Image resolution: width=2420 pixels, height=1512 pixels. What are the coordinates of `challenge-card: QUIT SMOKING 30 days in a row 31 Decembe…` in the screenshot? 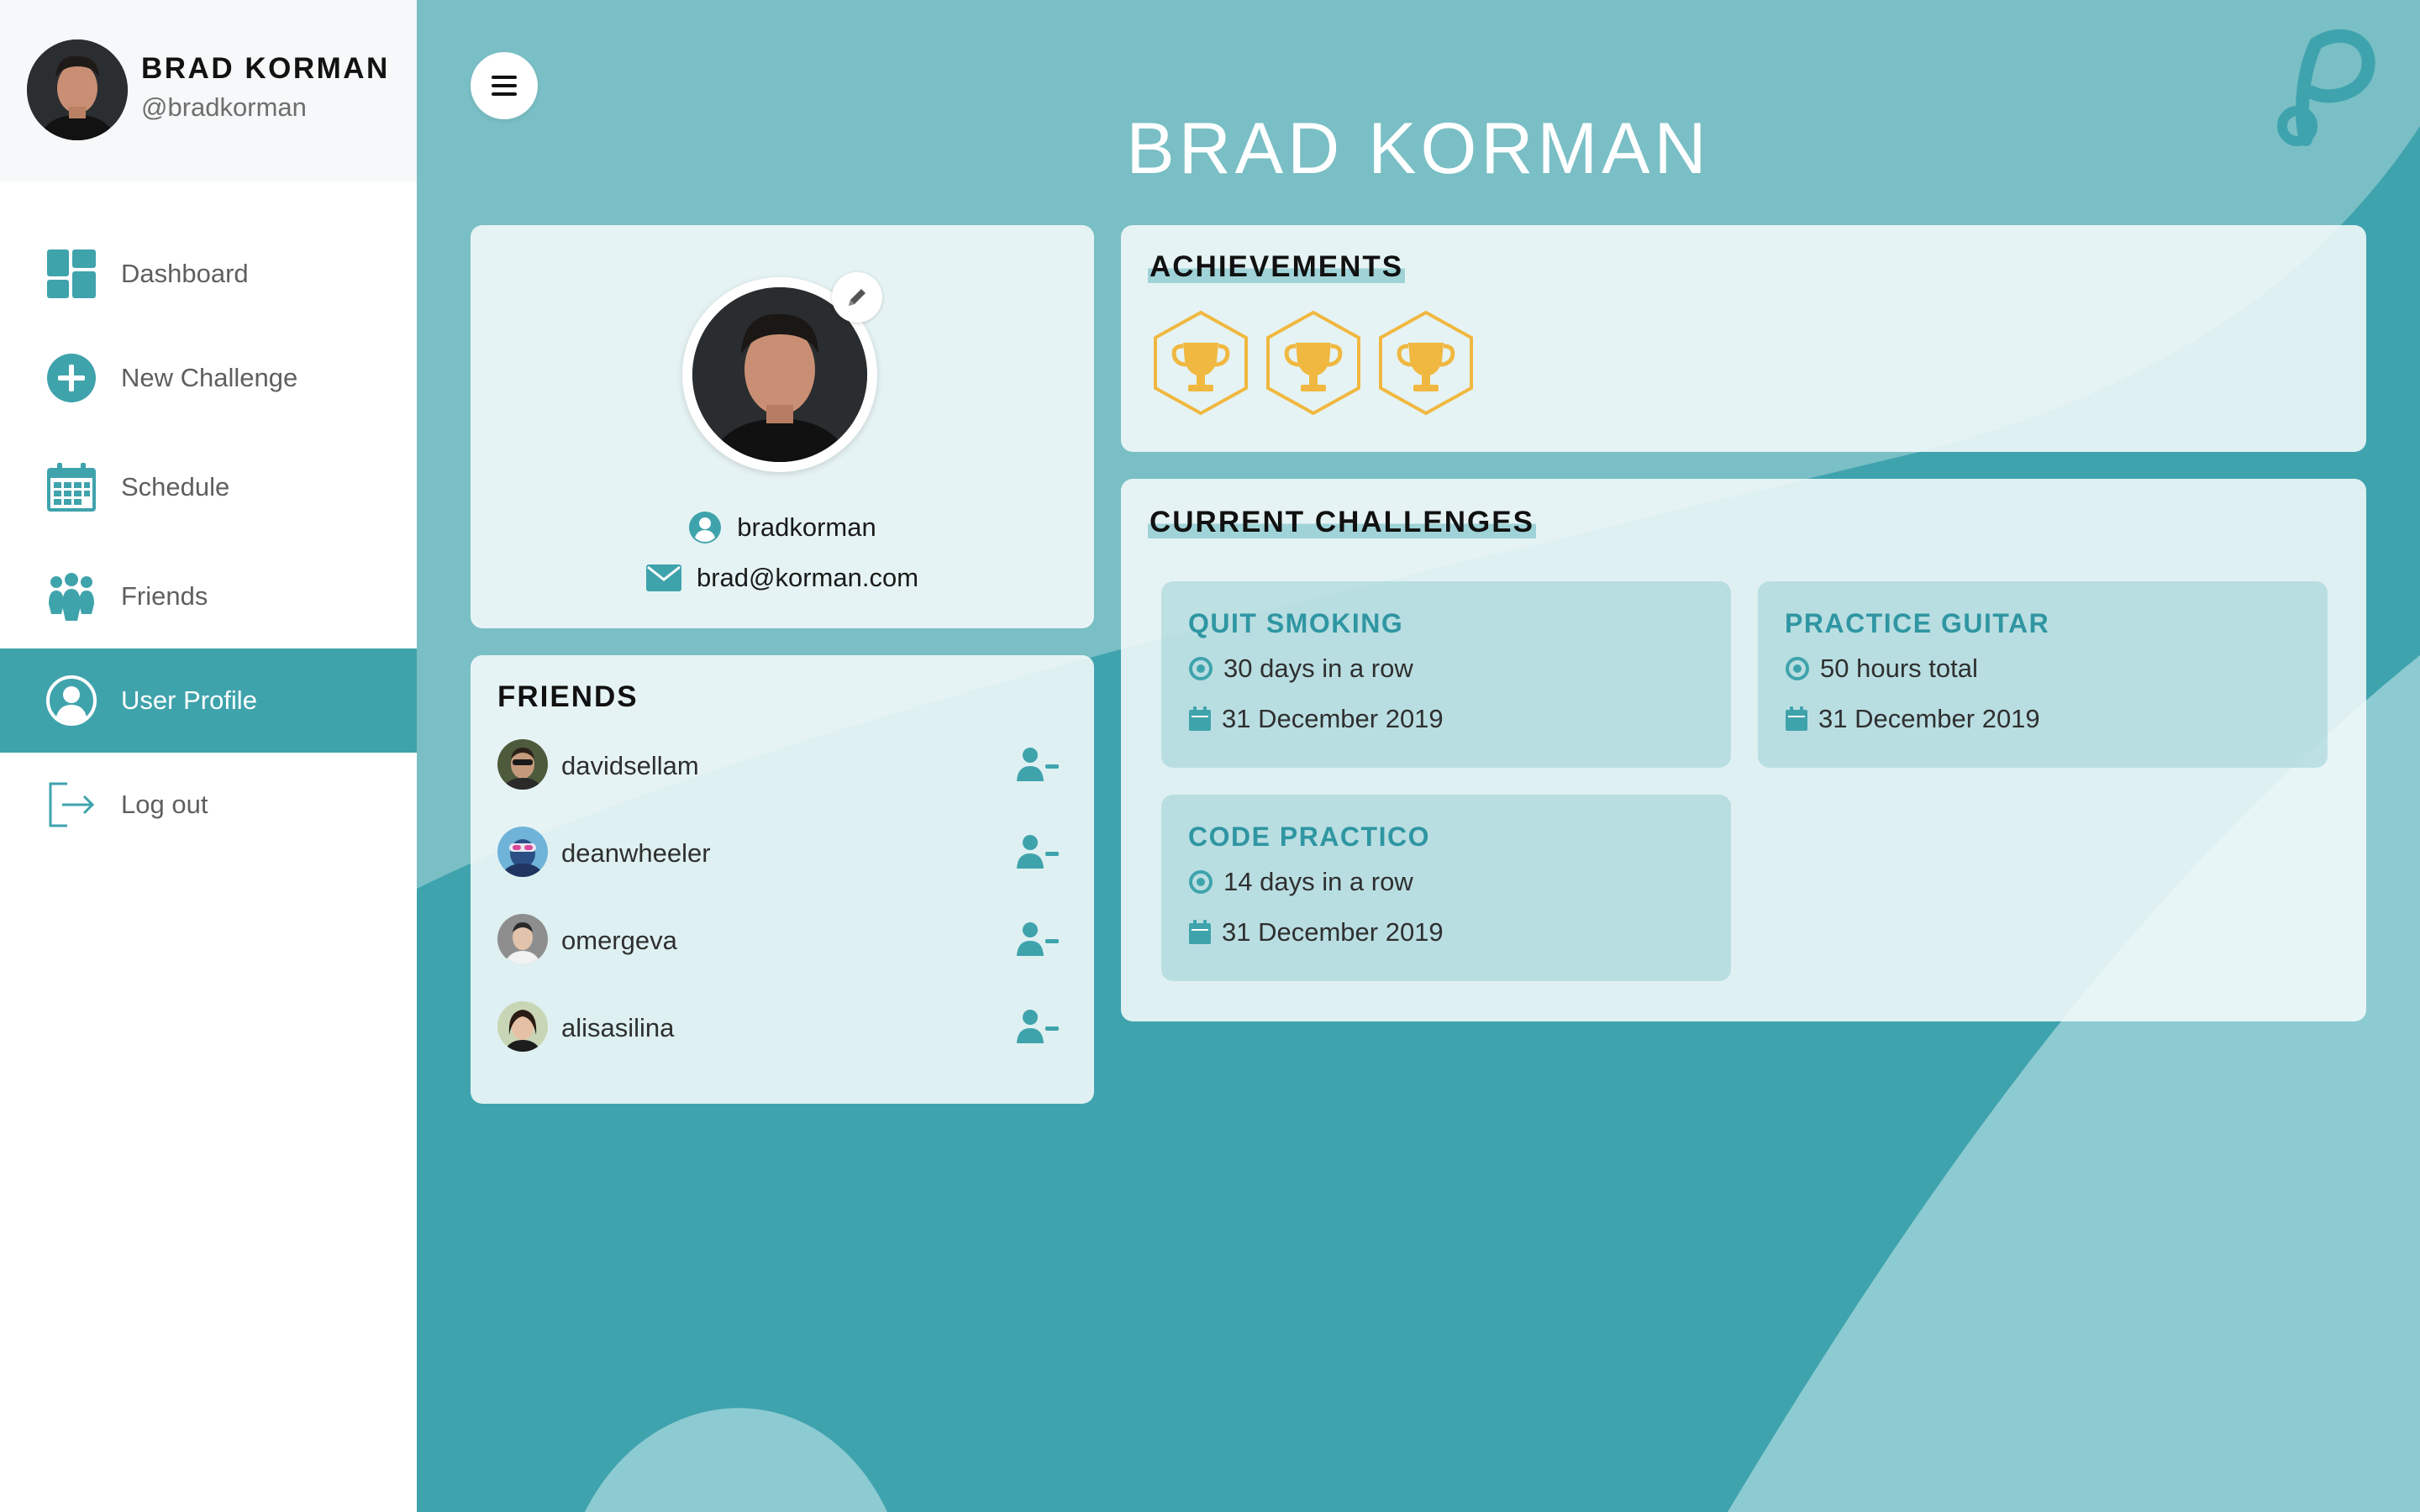 It's located at (1446, 674).